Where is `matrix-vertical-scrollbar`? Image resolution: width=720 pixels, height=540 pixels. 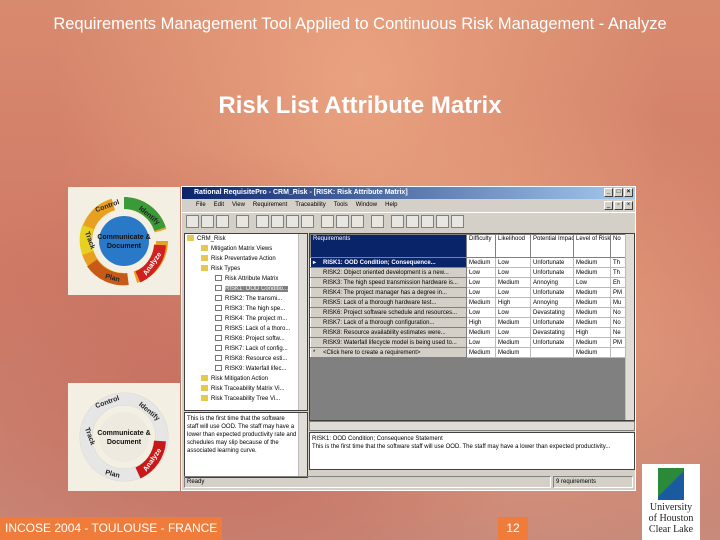
matrix-vertical-scrollbar is located at coordinates (629, 327).